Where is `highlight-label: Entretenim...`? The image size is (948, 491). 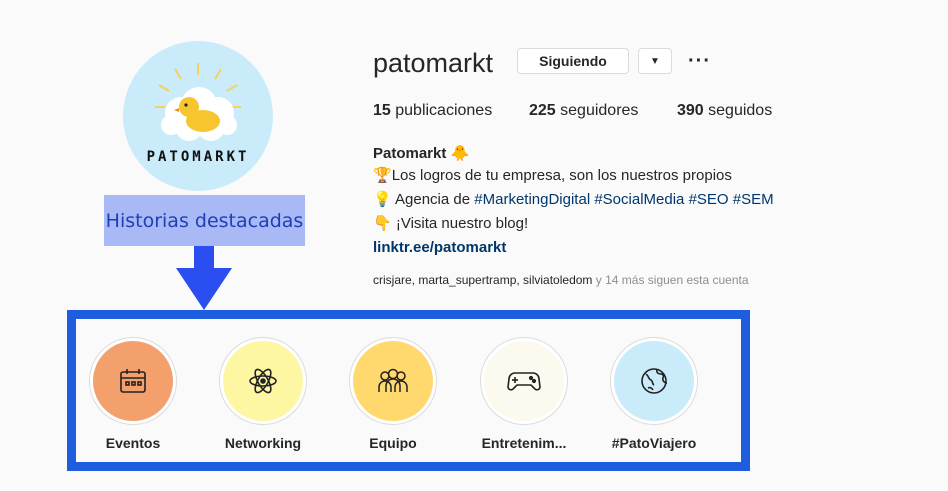
highlight-label: Entretenim... is located at coordinates (524, 443).